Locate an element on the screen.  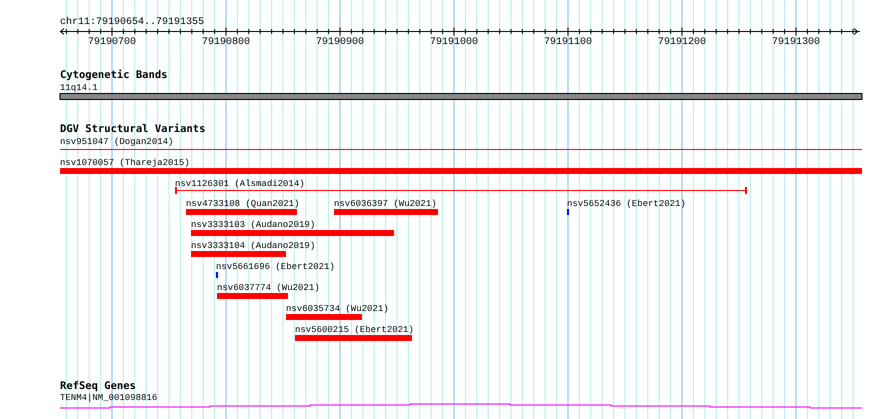
tick-label: 79191300 is located at coordinates (796, 42).